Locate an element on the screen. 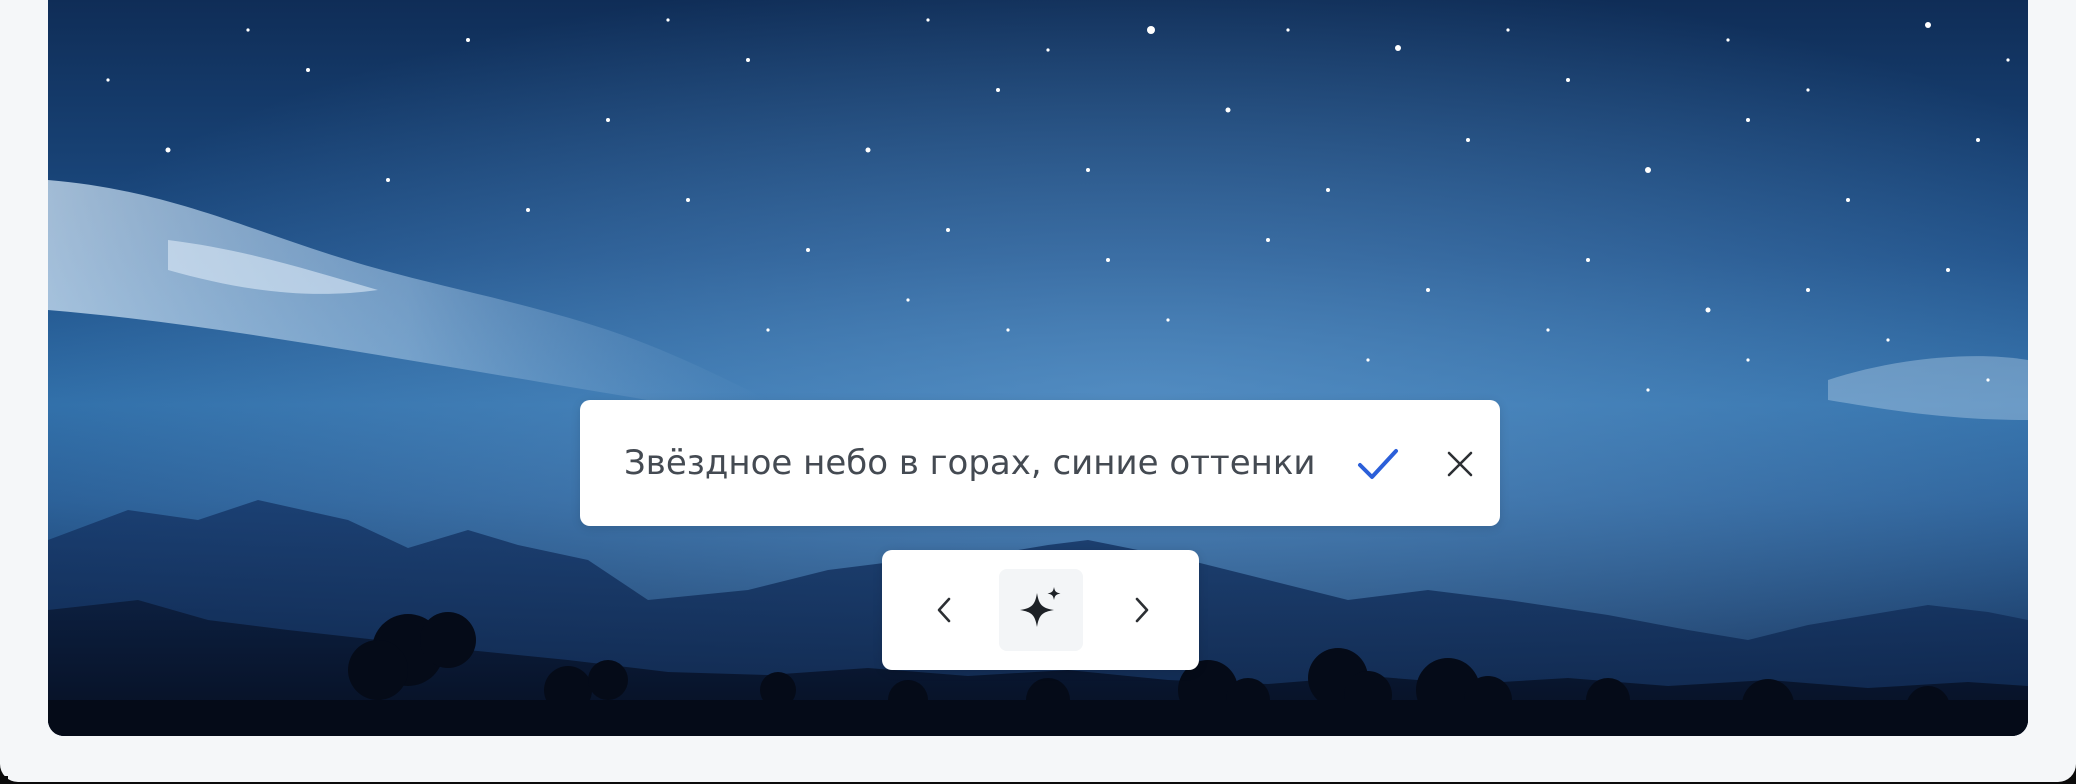 The height and width of the screenshot is (784, 2076). cancel-button is located at coordinates (1460, 464).